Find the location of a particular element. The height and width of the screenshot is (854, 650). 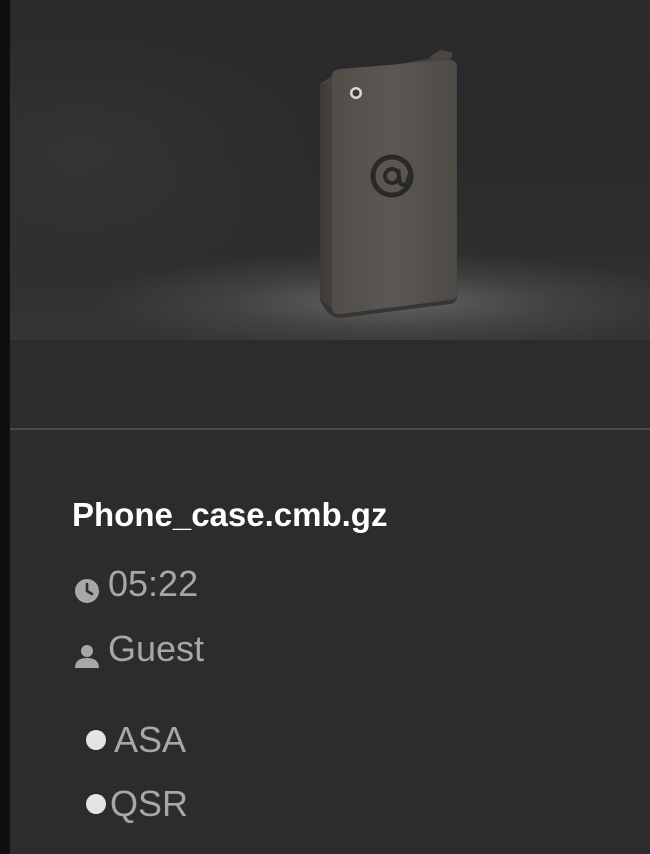

tag-item: ASA is located at coordinates (136, 740).